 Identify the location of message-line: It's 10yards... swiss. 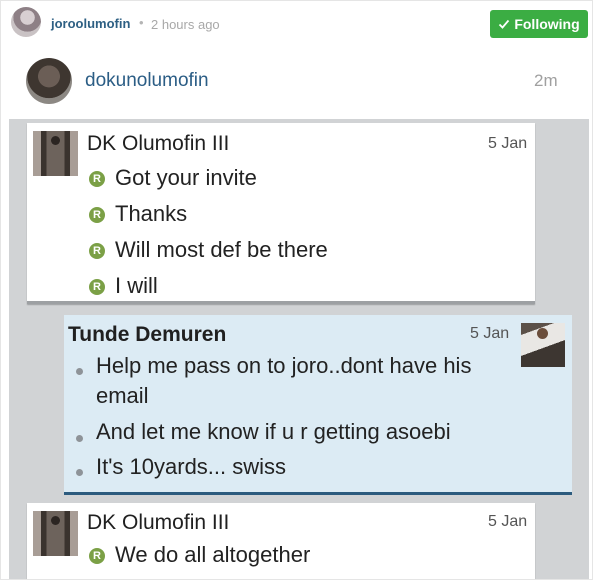
(191, 466).